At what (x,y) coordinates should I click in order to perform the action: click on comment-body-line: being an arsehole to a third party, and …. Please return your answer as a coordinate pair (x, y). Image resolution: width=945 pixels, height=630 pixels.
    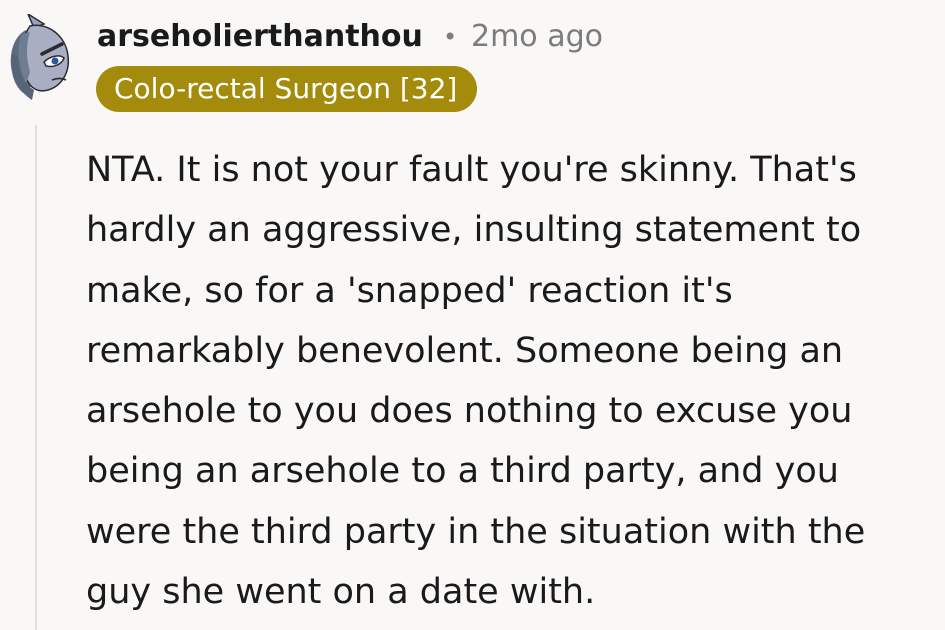
    Looking at the image, I should click on (462, 471).